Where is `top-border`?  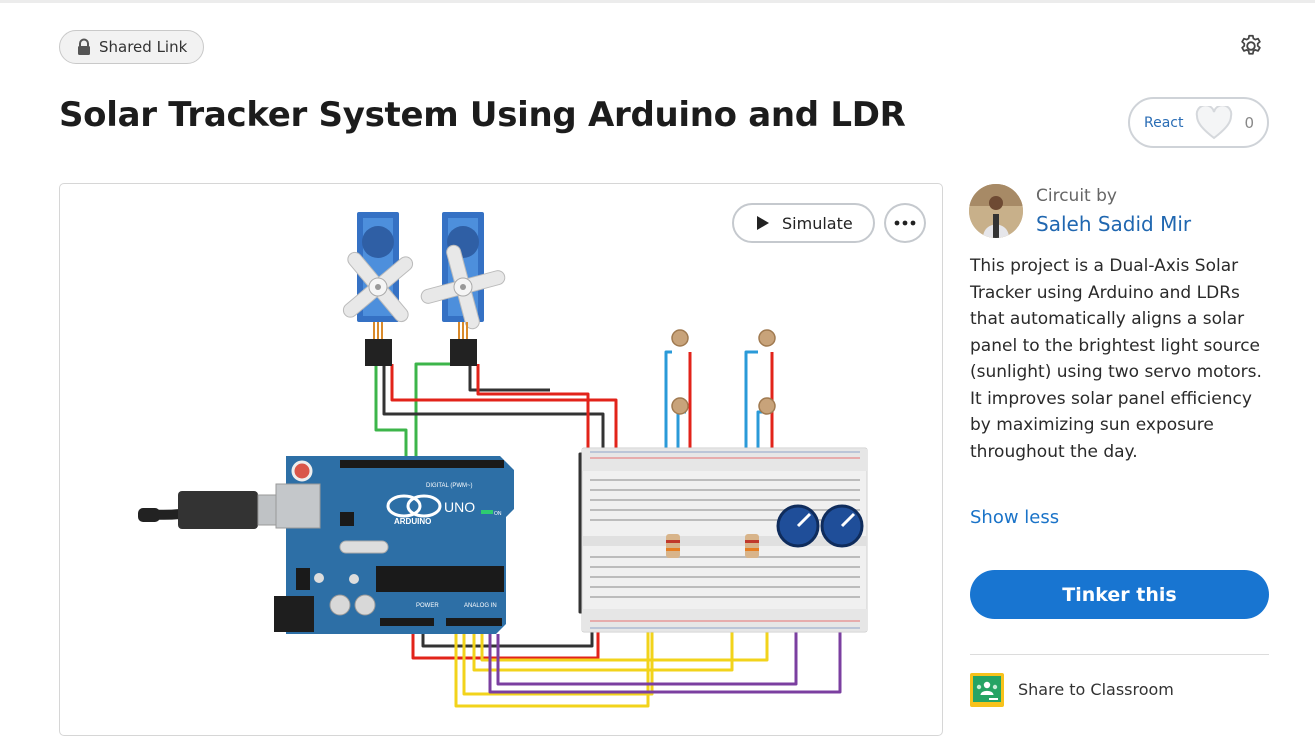
top-border is located at coordinates (657, 1).